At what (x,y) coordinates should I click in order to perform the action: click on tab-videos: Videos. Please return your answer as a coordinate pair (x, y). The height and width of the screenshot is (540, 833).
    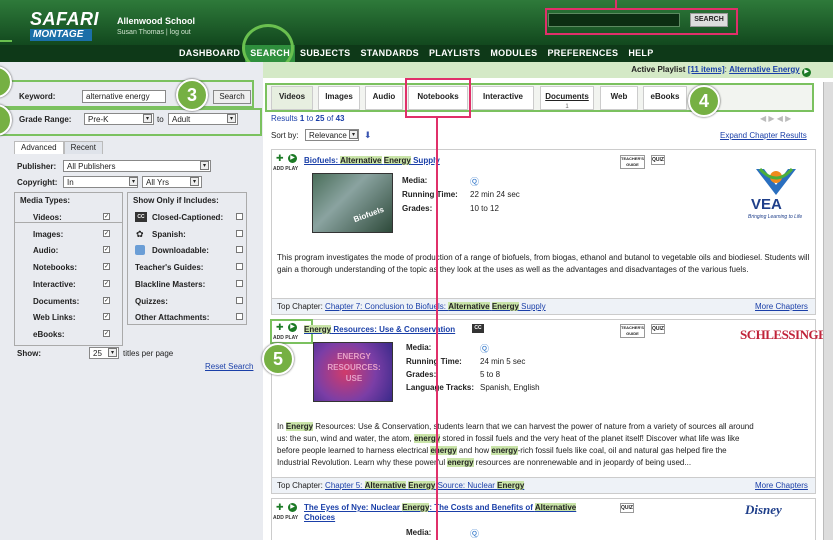
    Looking at the image, I should click on (292, 98).